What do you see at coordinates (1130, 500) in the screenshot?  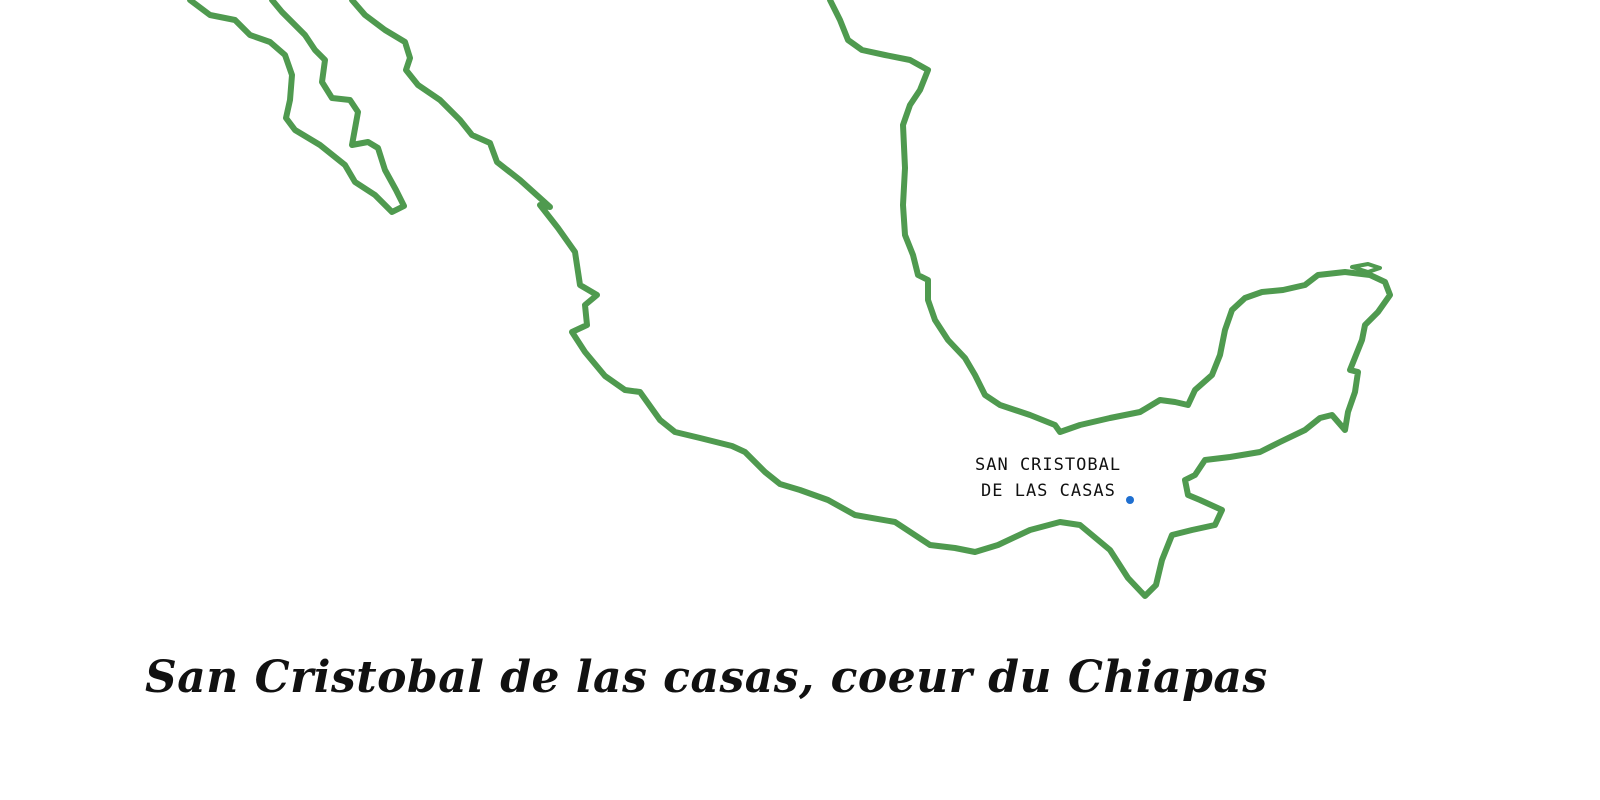 I see `city-marker-dot` at bounding box center [1130, 500].